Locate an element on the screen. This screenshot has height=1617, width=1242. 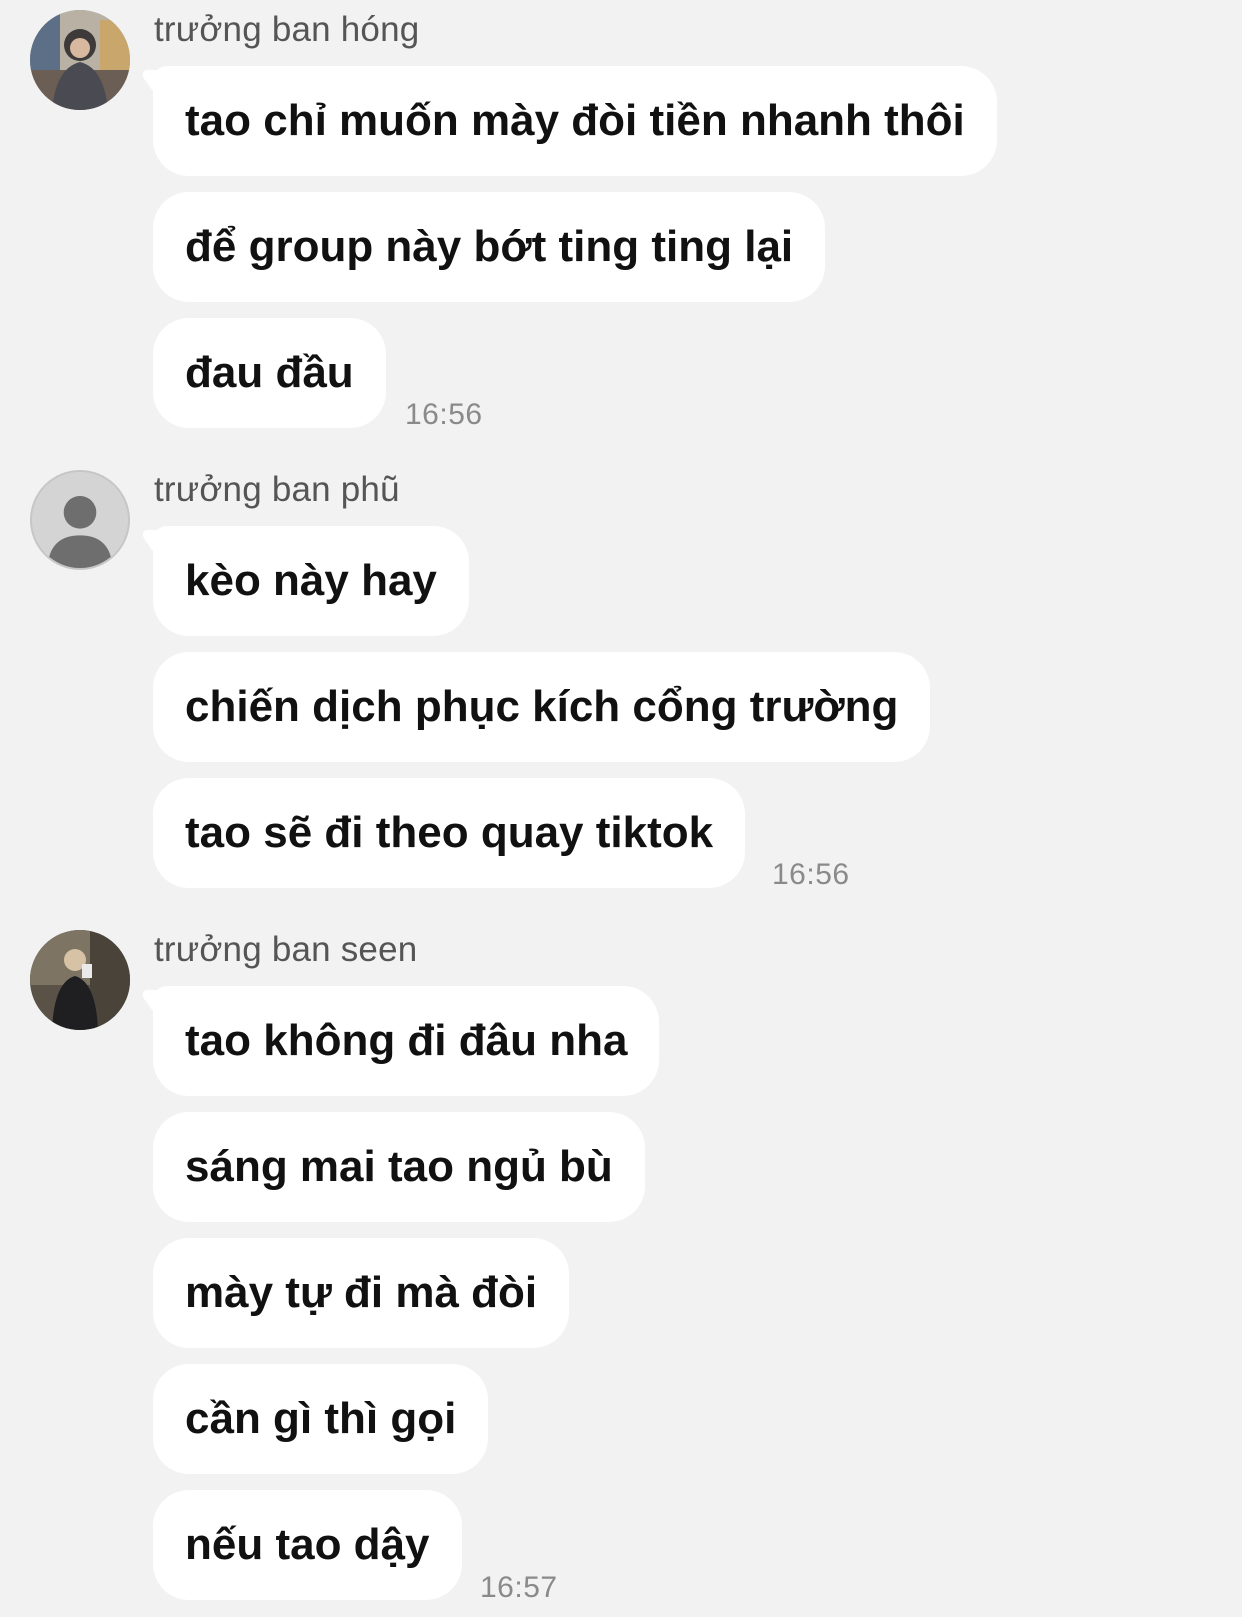
sender-name: trưởng ban hóng is located at coordinates (287, 29).